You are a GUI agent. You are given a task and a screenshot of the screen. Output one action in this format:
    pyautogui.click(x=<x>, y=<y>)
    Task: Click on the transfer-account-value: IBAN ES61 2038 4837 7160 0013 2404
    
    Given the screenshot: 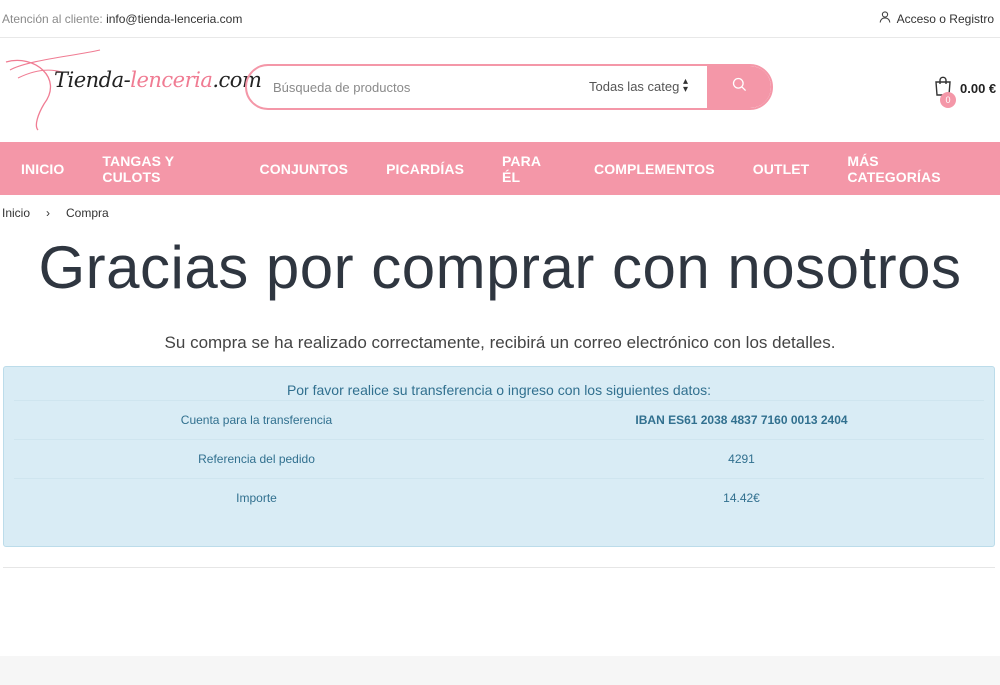 What is the action you would take?
    pyautogui.click(x=741, y=420)
    